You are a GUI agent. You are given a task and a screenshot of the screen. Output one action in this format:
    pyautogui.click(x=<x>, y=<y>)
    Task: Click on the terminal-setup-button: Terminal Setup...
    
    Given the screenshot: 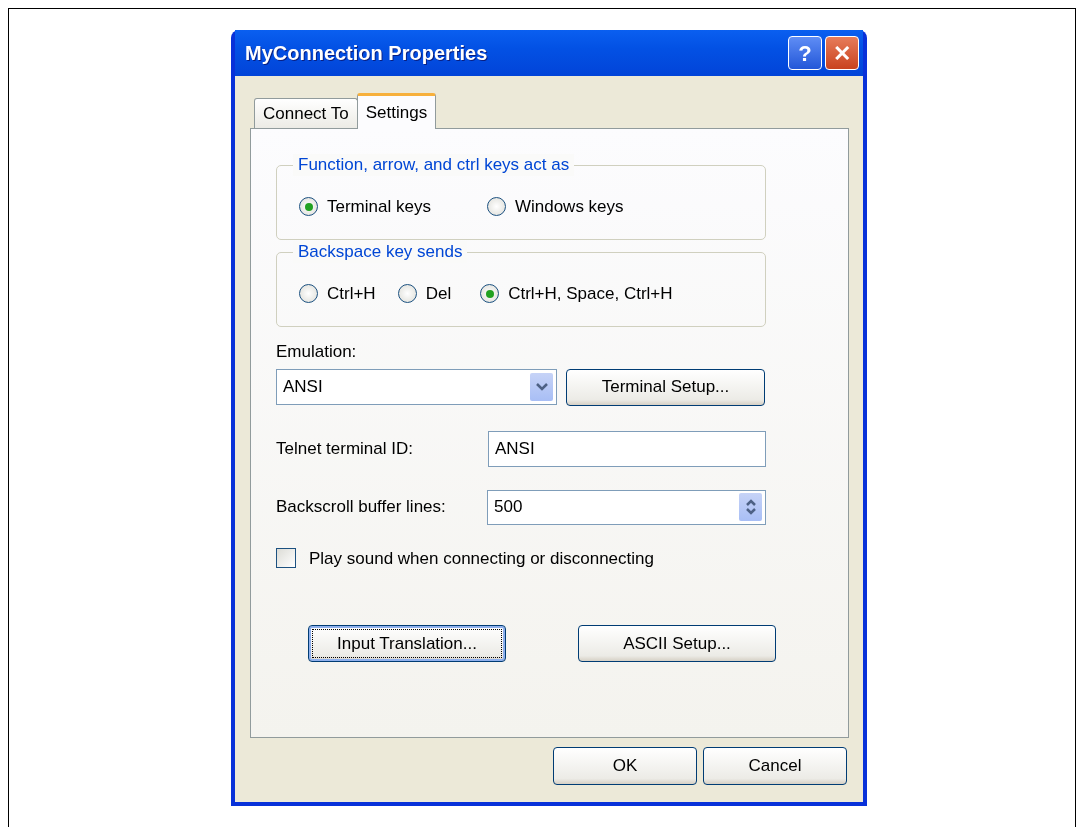 What is the action you would take?
    pyautogui.click(x=665, y=387)
    